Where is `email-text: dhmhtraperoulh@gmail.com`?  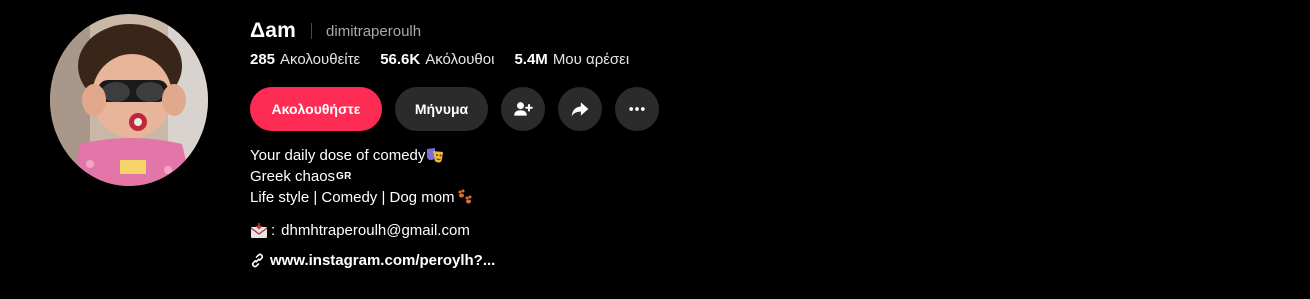 email-text: dhmhtraperoulh@gmail.com is located at coordinates (375, 230).